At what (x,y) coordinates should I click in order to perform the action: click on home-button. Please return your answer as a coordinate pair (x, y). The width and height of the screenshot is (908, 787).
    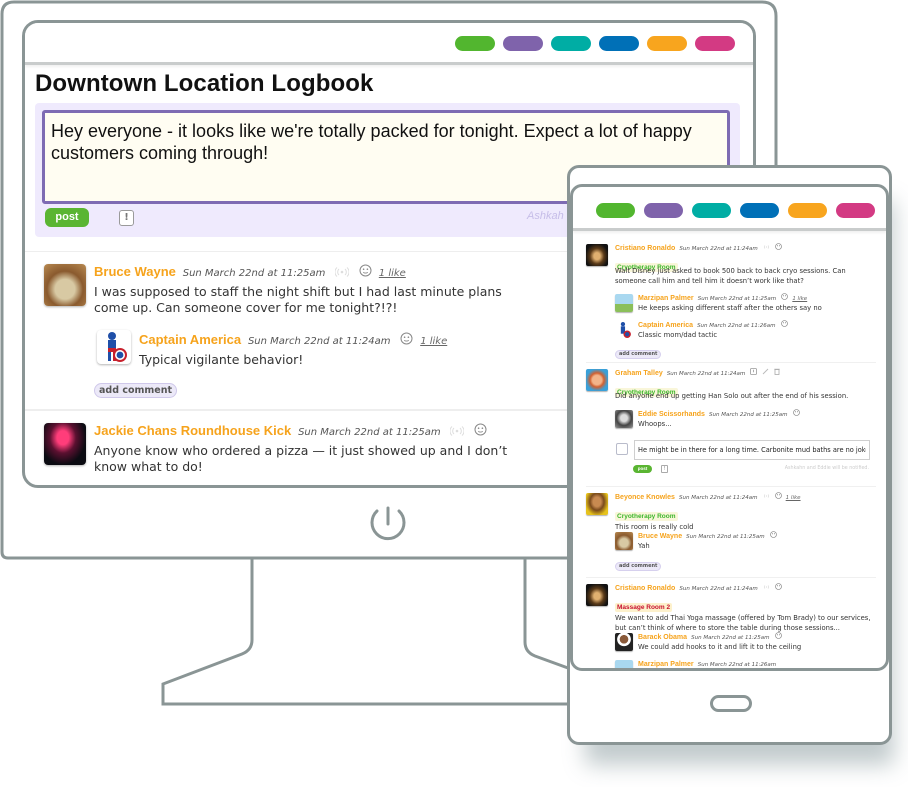
    Looking at the image, I should click on (731, 703).